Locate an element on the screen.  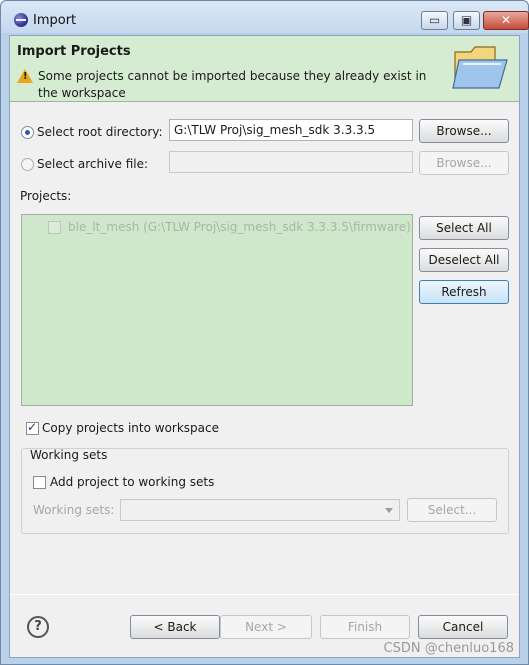
finish-button: Finish is located at coordinates (365, 627).